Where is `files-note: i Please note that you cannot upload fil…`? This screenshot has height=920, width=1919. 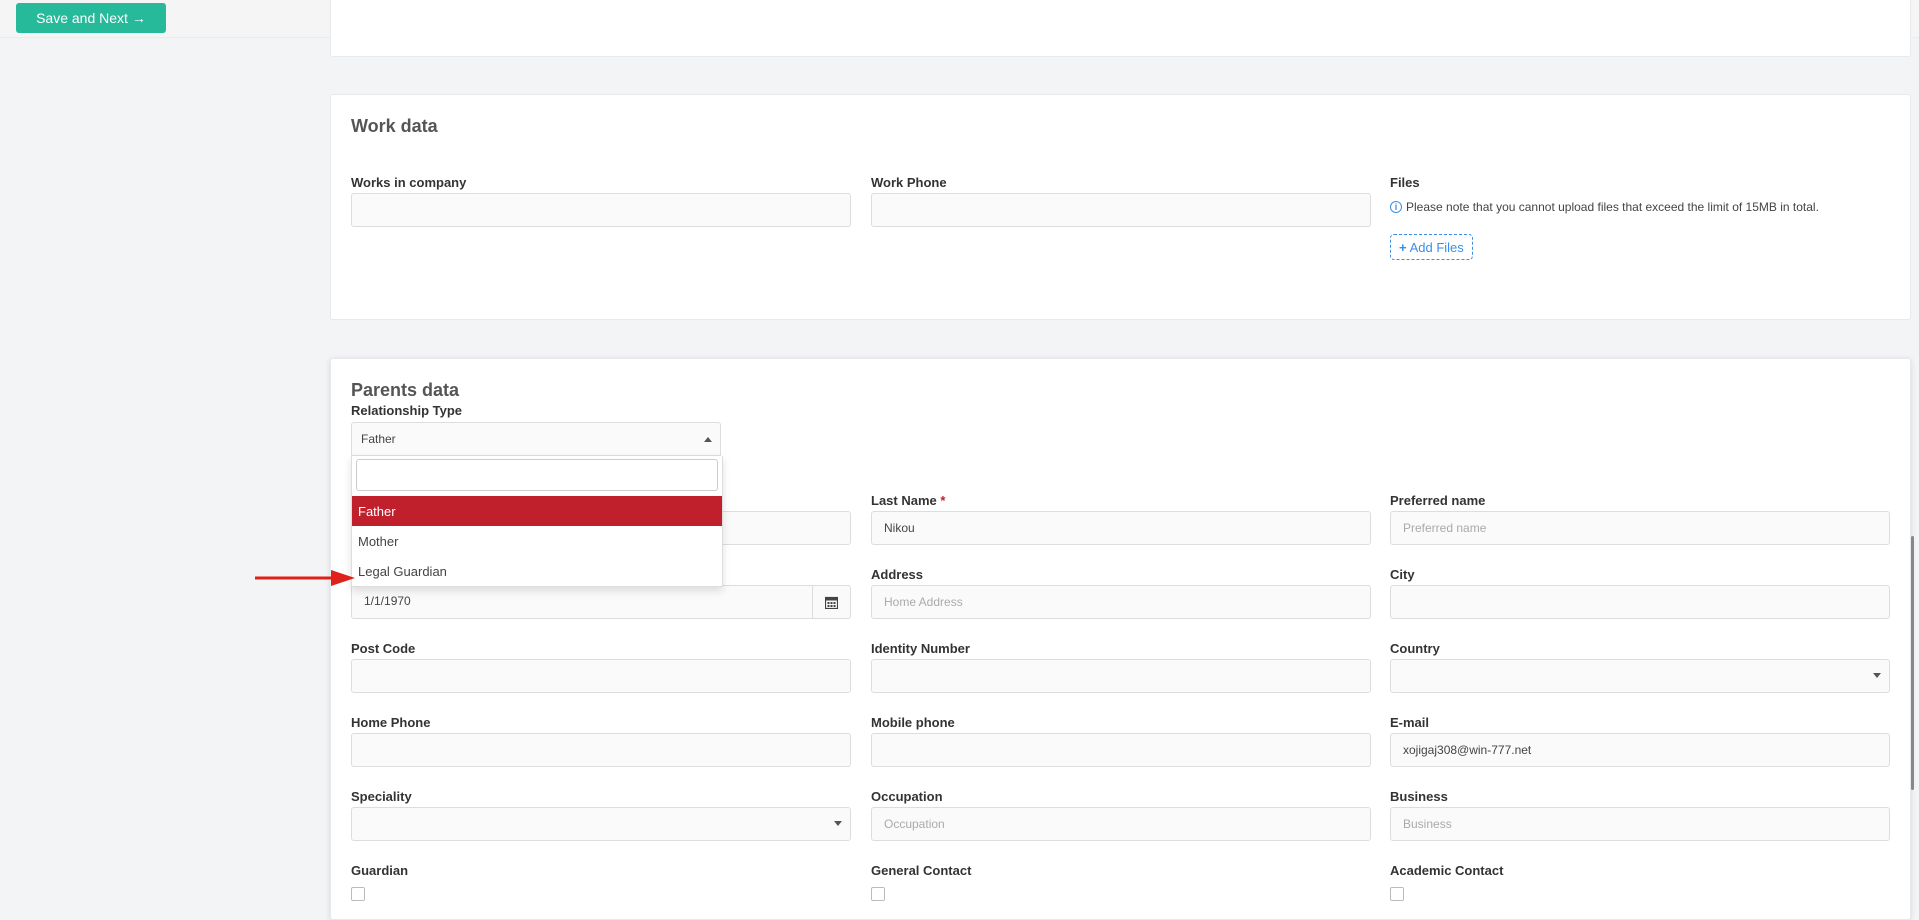 files-note: i Please note that you cannot upload fil… is located at coordinates (1604, 207).